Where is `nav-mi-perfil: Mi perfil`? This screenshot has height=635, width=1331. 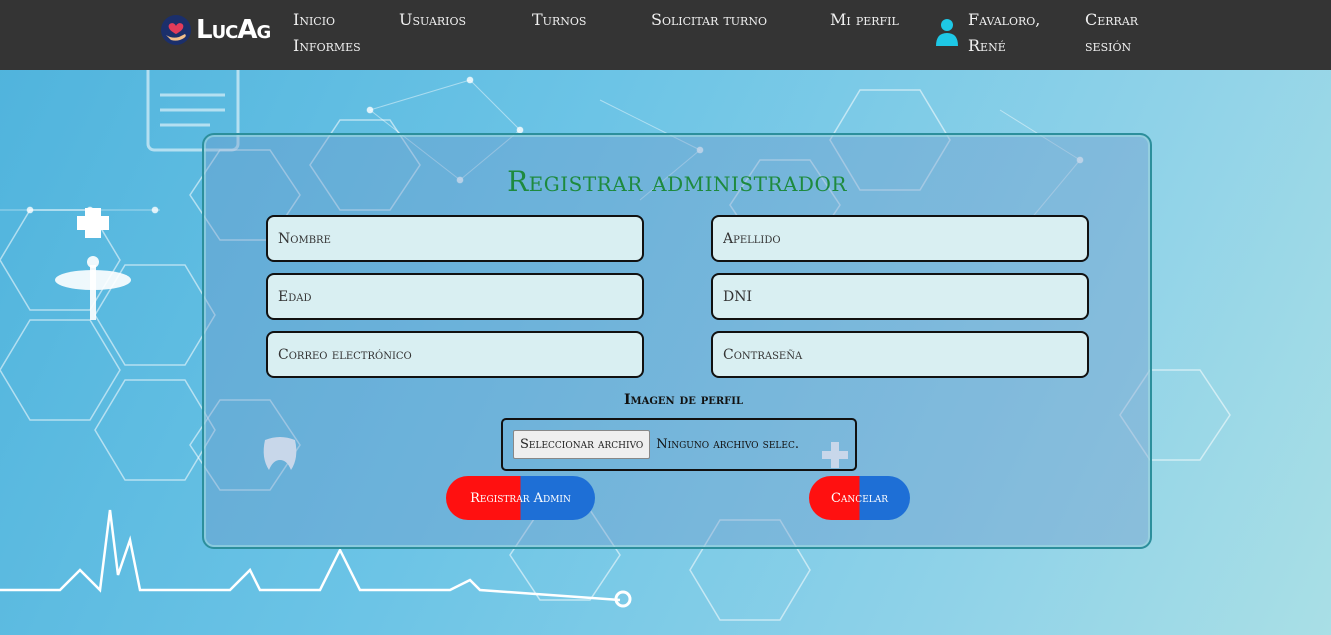
nav-mi-perfil: Mi perfil is located at coordinates (864, 20).